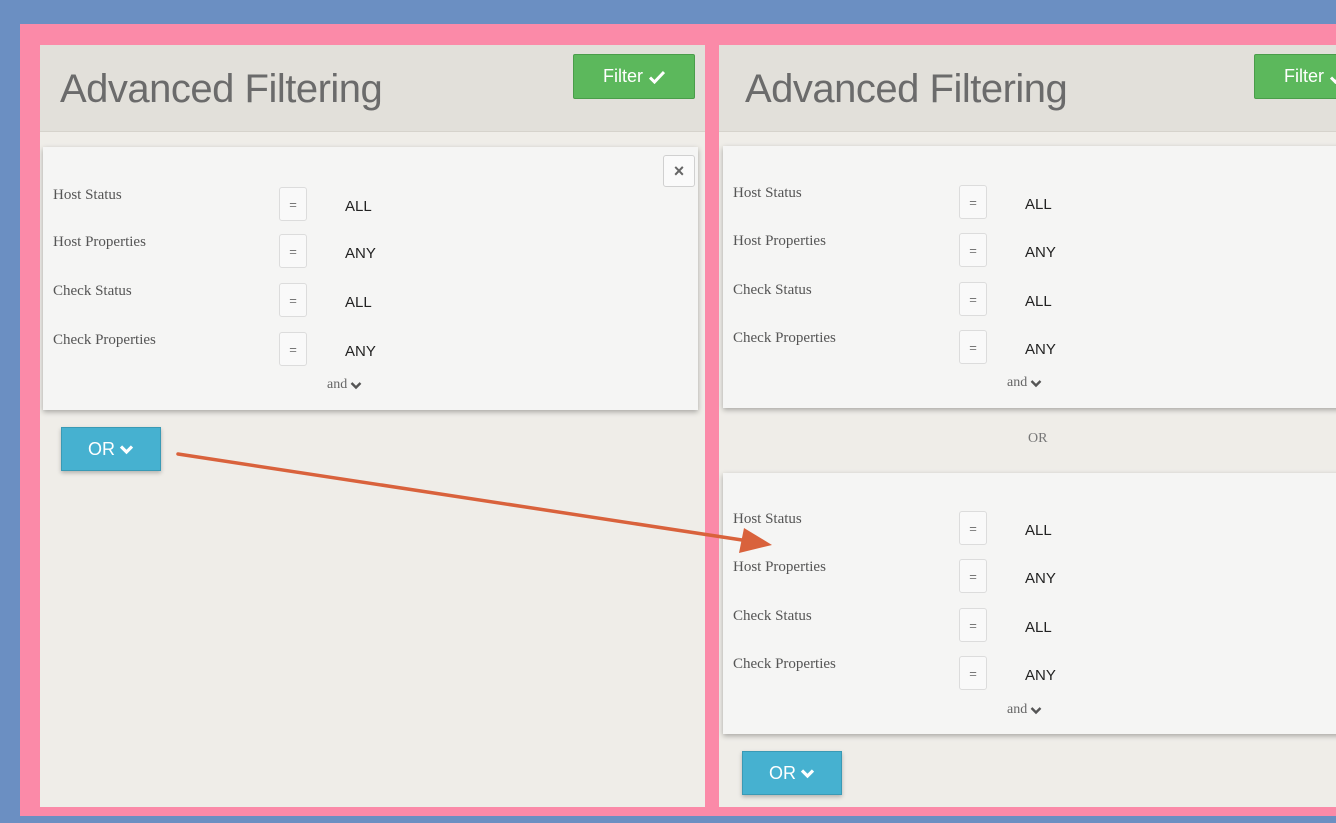  Describe the element at coordinates (679, 171) in the screenshot. I see `close-icon: ×` at that location.